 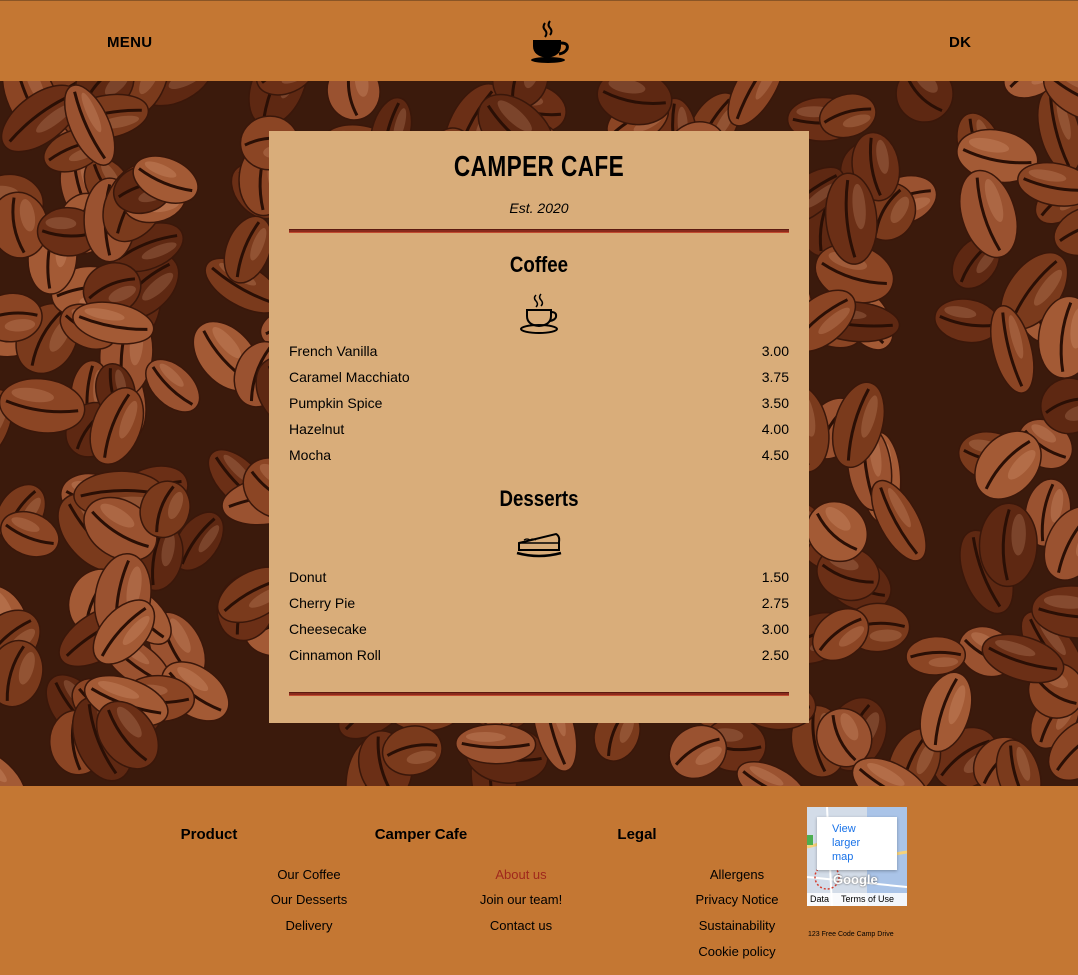 I want to click on menu-item: Pumpkin Spice 3.50, so click(x=539, y=405).